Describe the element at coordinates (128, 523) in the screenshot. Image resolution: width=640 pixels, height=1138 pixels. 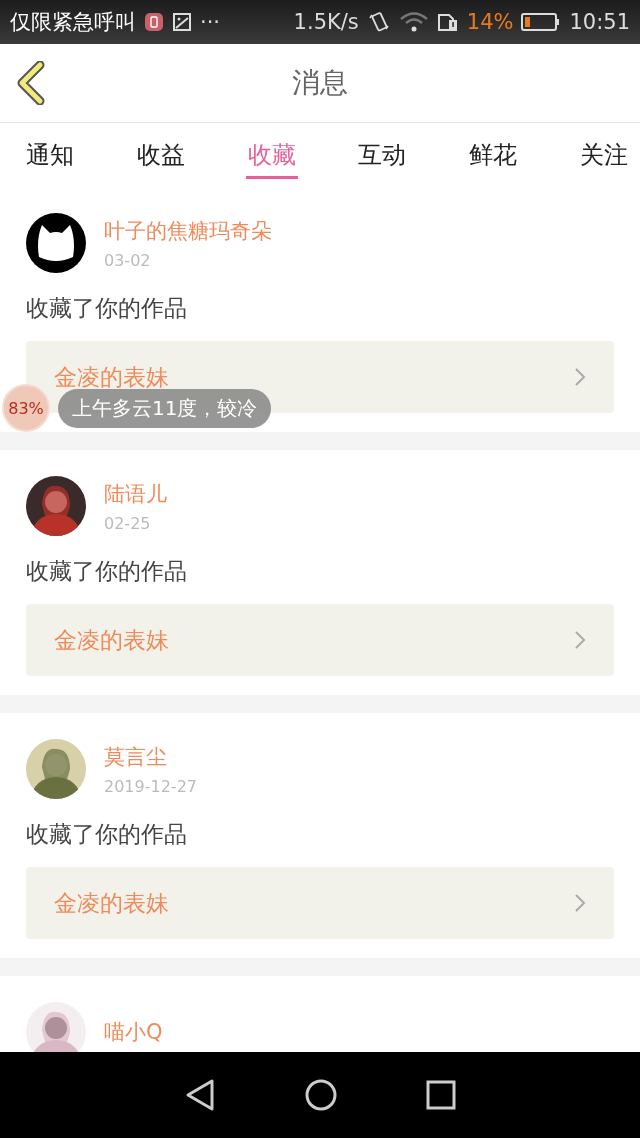
I see `message-date: 02-25` at that location.